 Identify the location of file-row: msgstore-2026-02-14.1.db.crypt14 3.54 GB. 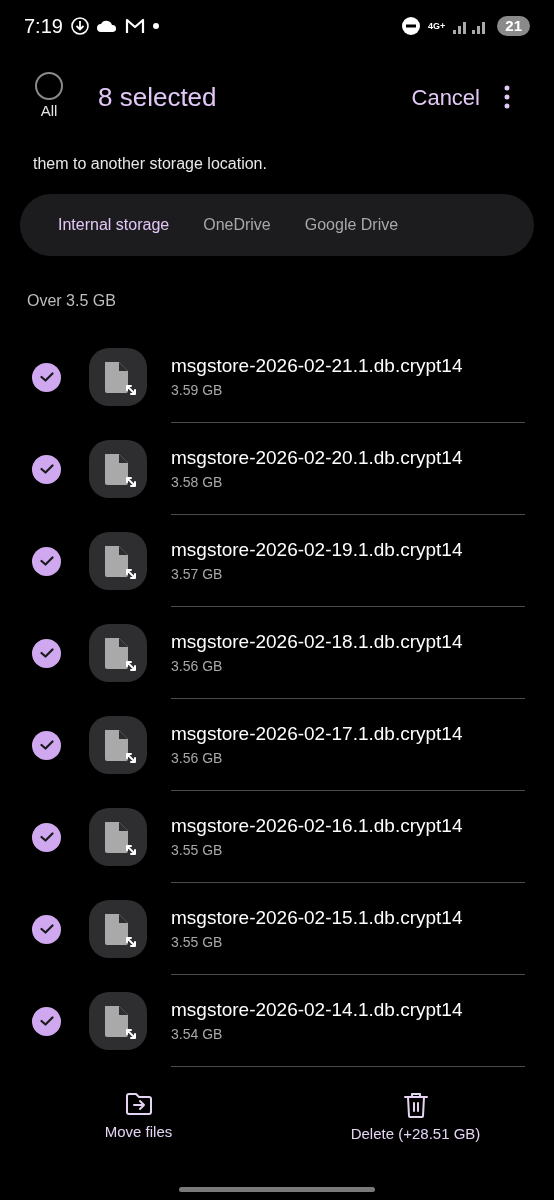
(277, 1021).